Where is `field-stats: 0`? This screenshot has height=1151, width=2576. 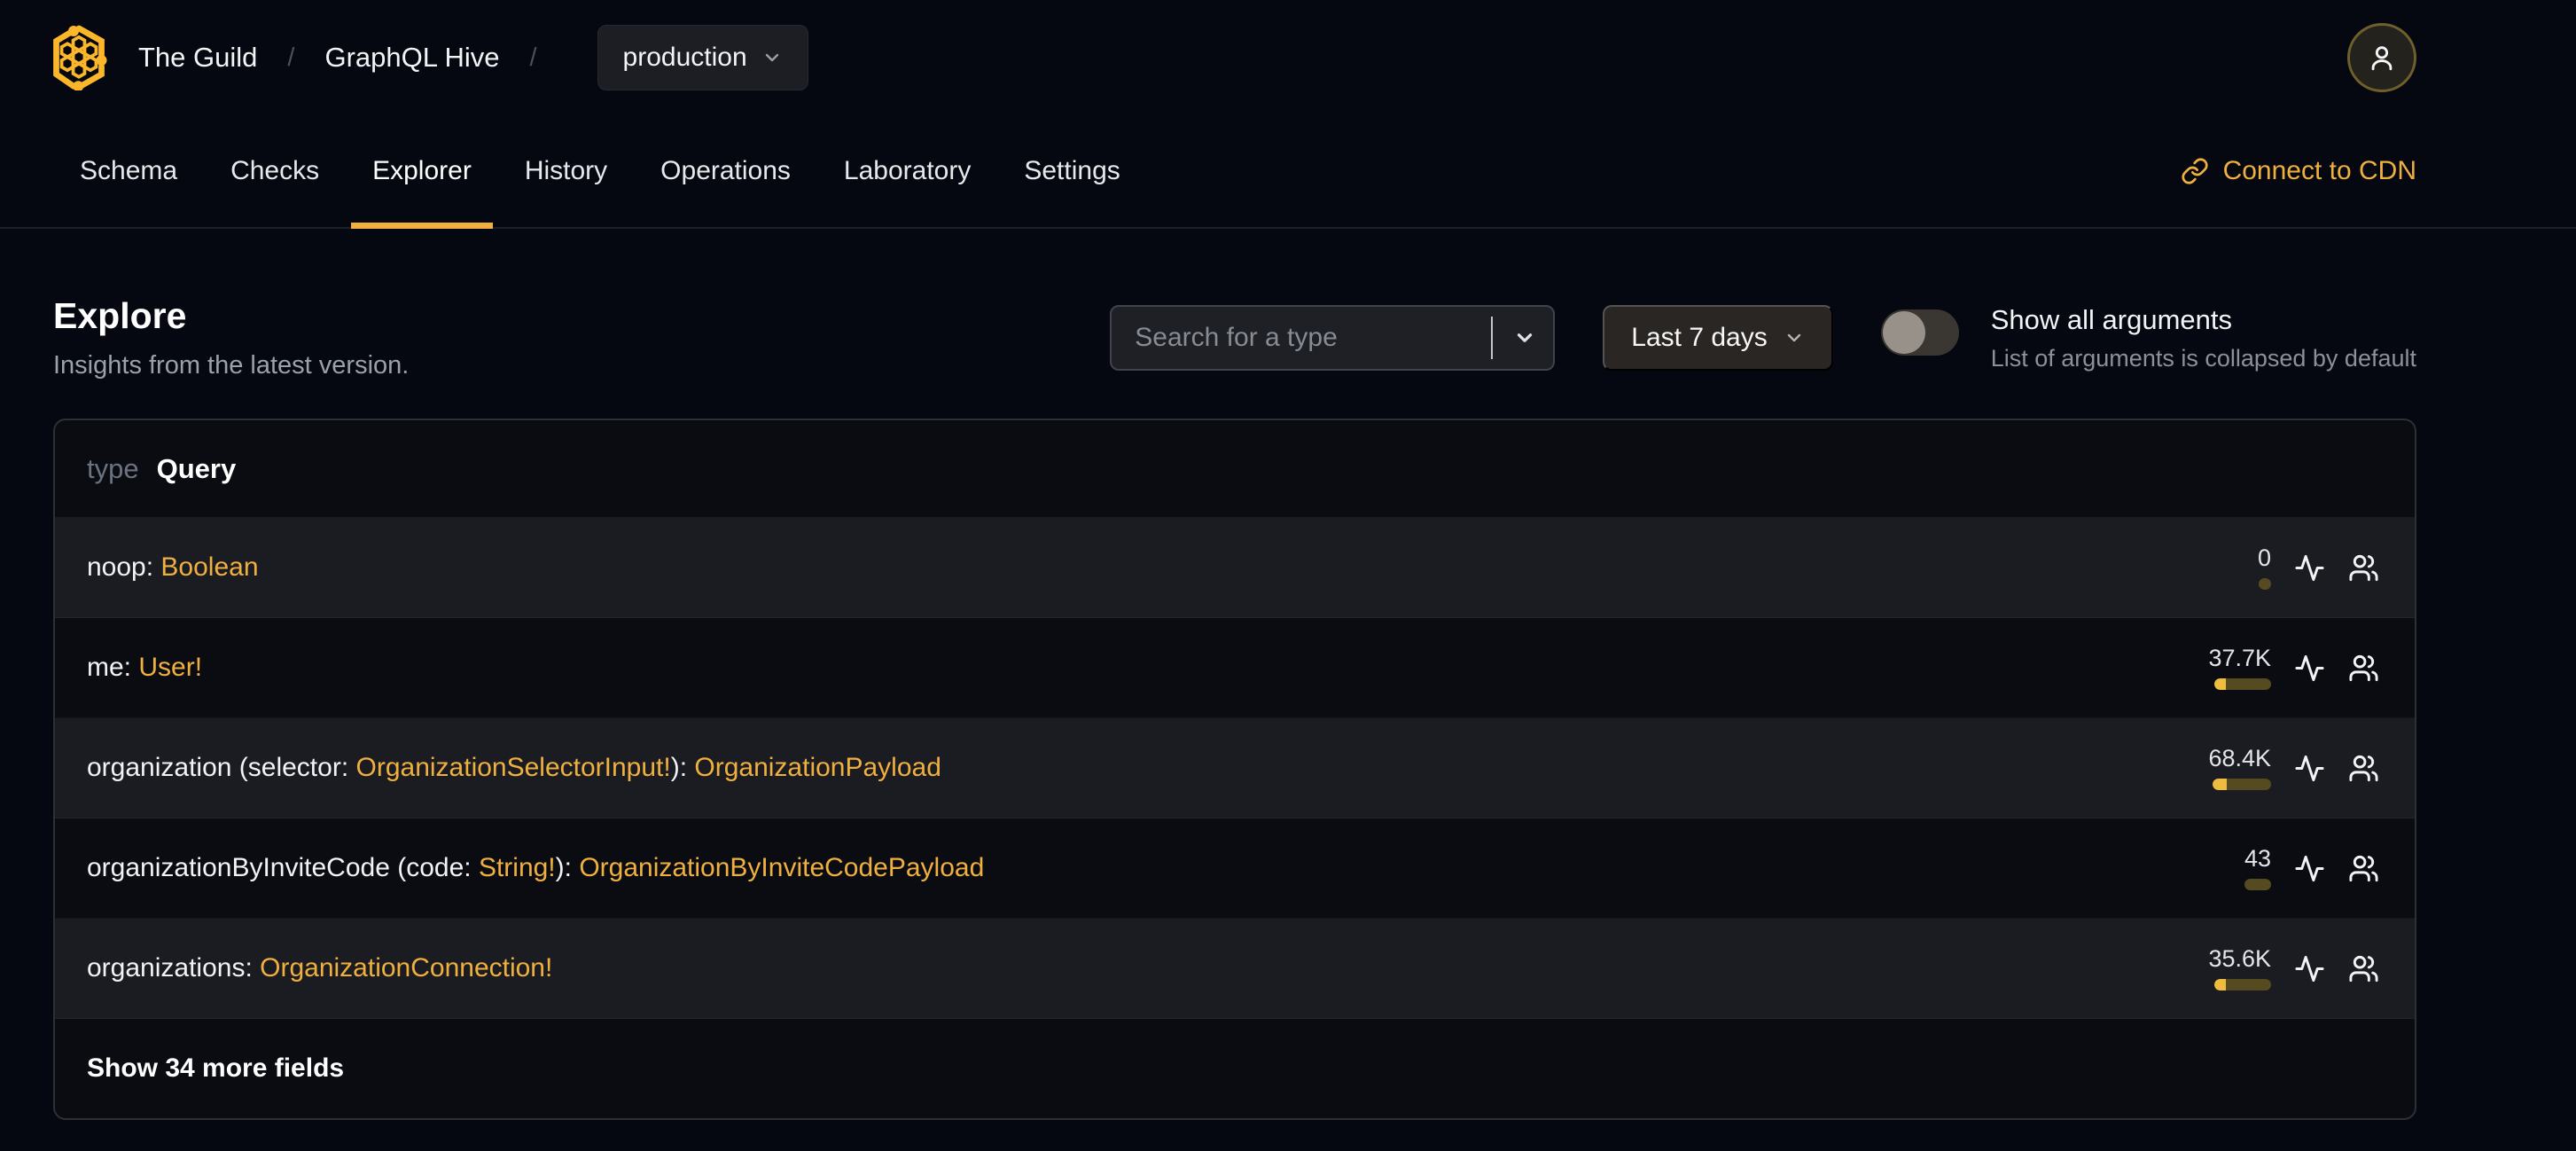 field-stats: 0 is located at coordinates (2266, 567).